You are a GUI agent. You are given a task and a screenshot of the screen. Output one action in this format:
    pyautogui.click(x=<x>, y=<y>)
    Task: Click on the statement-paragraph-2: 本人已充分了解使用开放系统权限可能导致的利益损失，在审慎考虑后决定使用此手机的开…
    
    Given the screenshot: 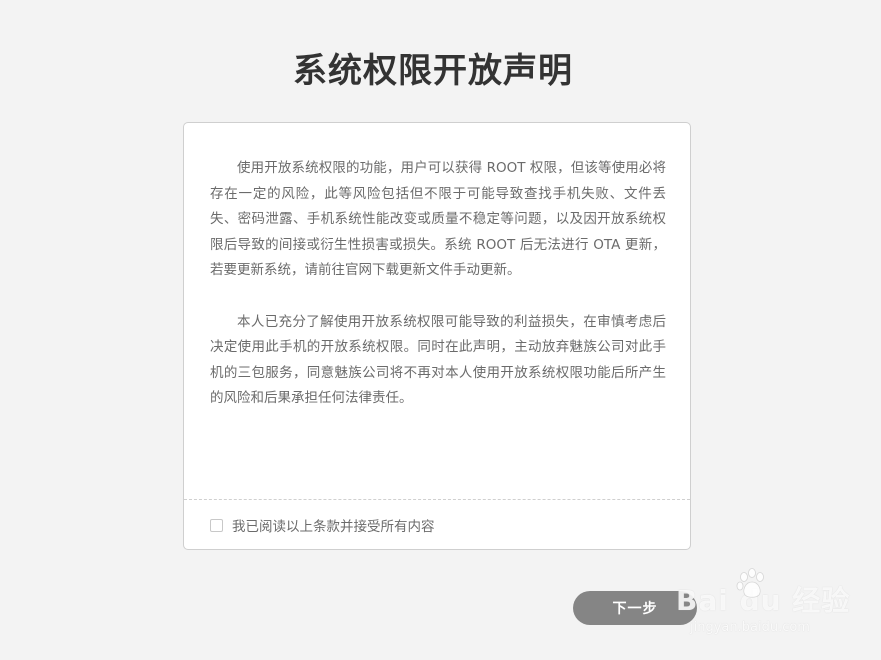 What is the action you would take?
    pyautogui.click(x=438, y=360)
    